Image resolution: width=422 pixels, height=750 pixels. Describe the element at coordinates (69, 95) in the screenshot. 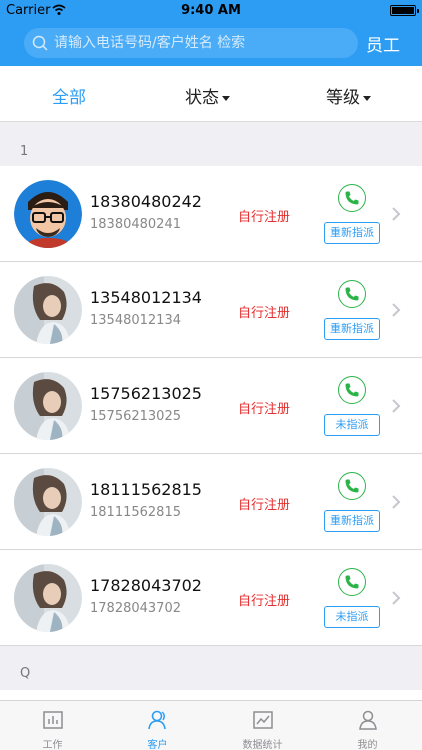

I see `filter-all-tab: 全部` at that location.